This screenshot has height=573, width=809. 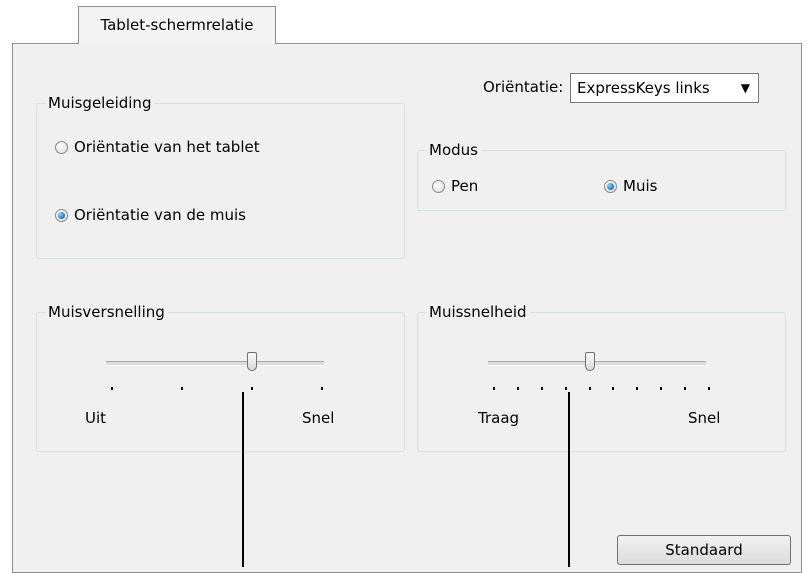 I want to click on mouse-speed-slider, so click(x=601, y=382).